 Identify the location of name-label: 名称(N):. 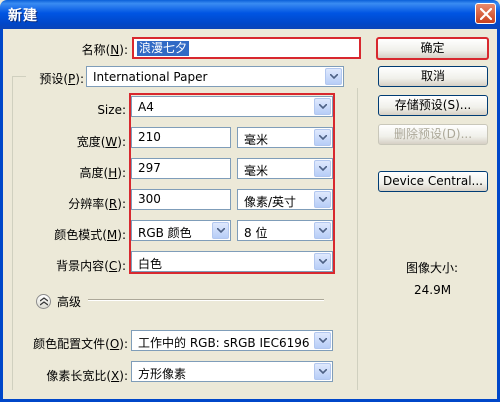
(104, 50).